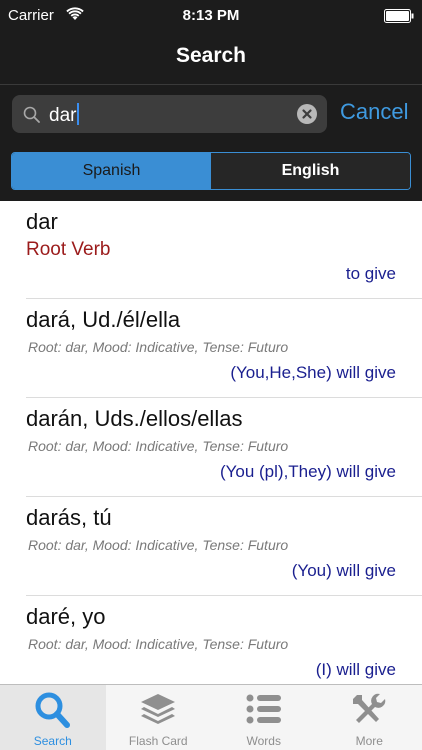 This screenshot has width=422, height=750. I want to click on status-bar: Carrier 8:13 PM, so click(211, 16).